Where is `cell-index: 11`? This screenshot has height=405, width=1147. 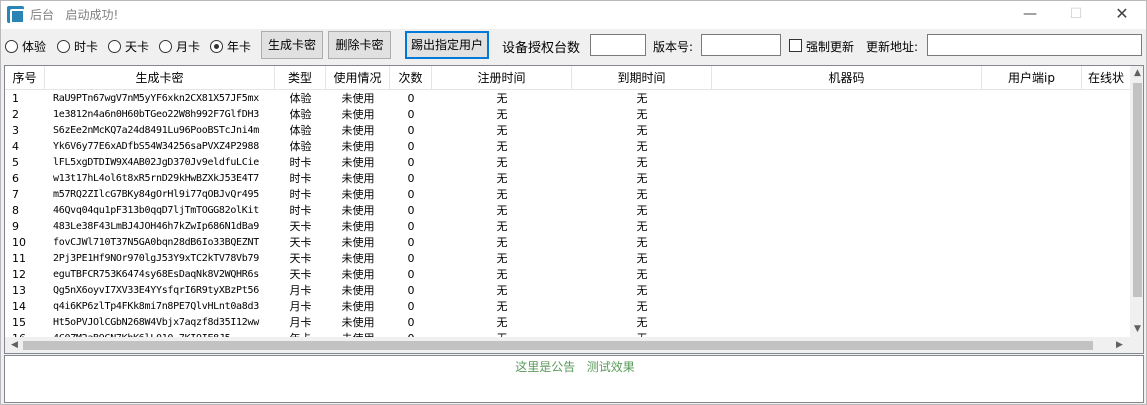
cell-index: 11 is located at coordinates (19, 258).